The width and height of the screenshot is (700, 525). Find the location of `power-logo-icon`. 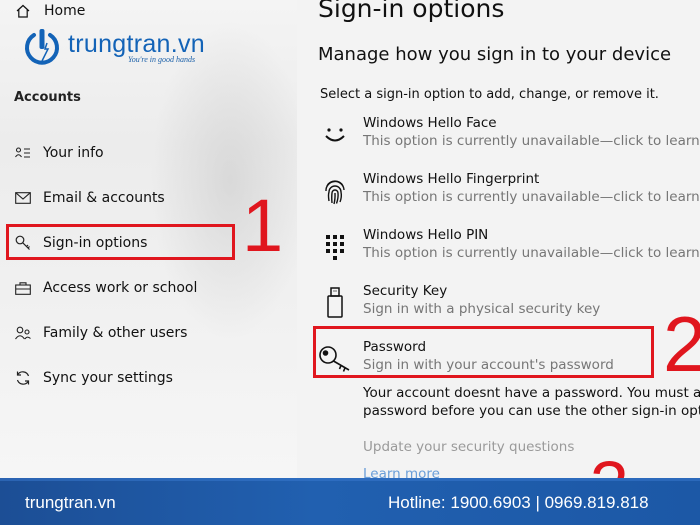

power-logo-icon is located at coordinates (42, 47).